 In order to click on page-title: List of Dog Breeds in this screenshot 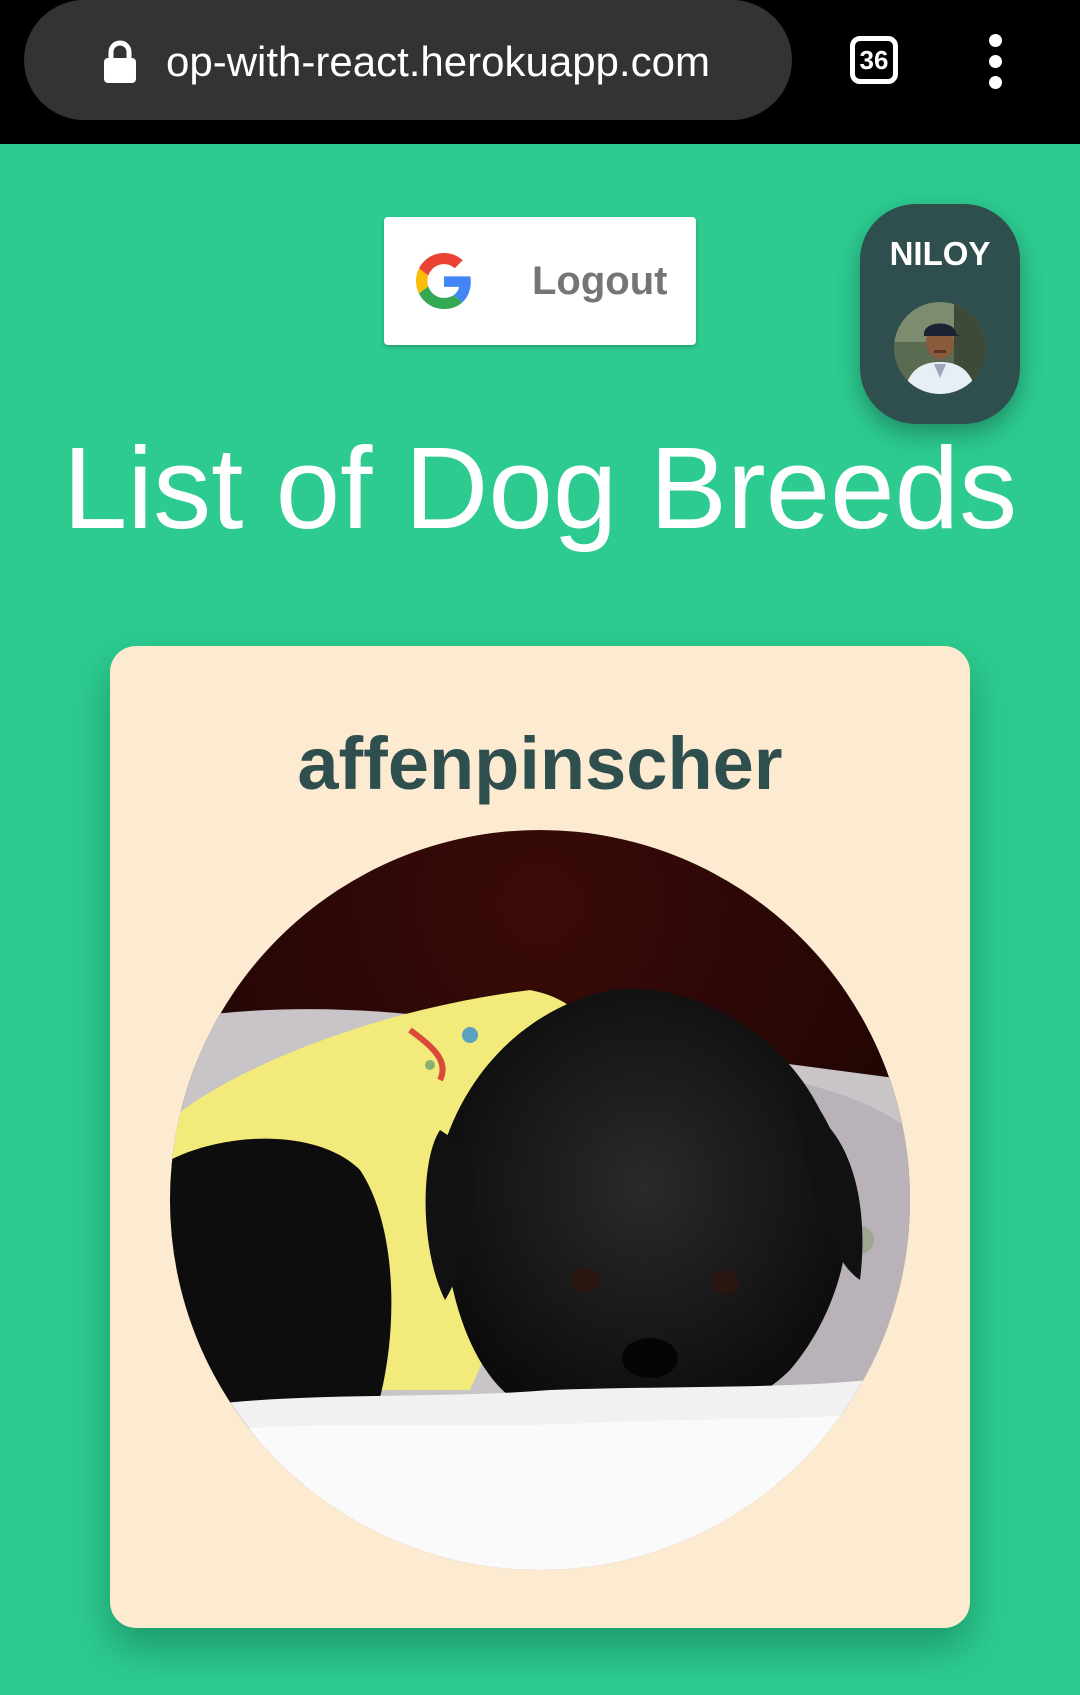, I will do `click(540, 488)`.